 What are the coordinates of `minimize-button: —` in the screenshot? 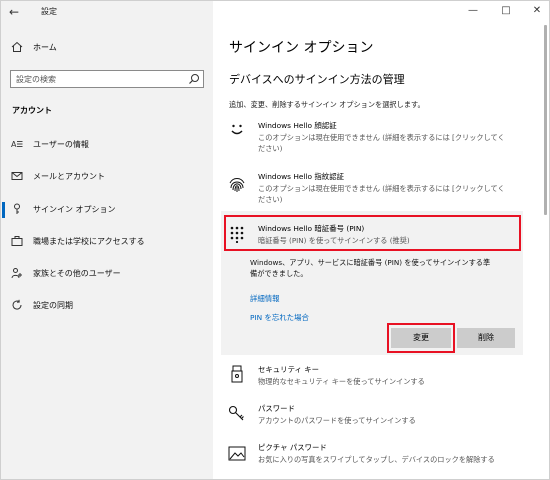 It's located at (473, 11).